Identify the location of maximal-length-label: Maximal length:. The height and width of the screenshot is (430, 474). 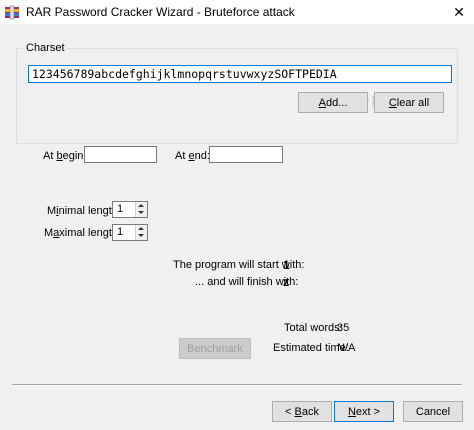
(83, 233).